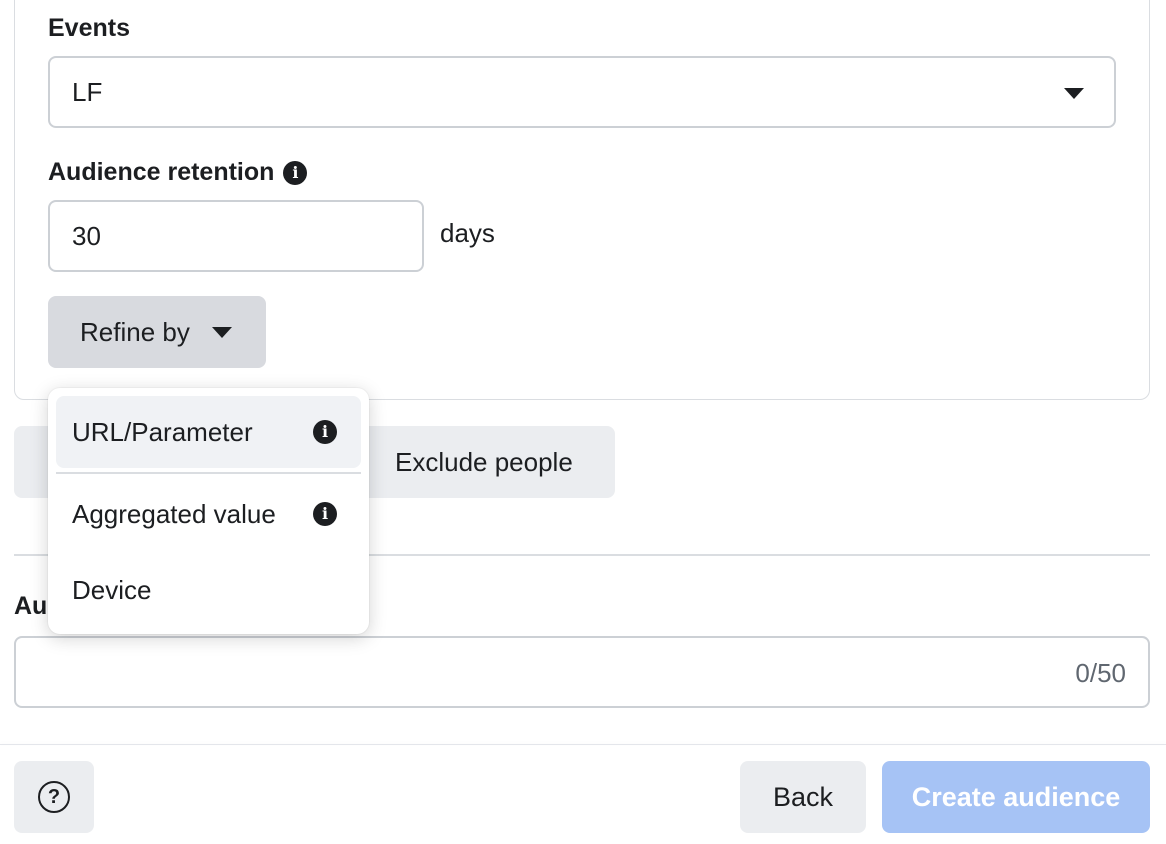 This screenshot has width=1166, height=844. What do you see at coordinates (490, 462) in the screenshot?
I see `exclude-people-button: Exclude people` at bounding box center [490, 462].